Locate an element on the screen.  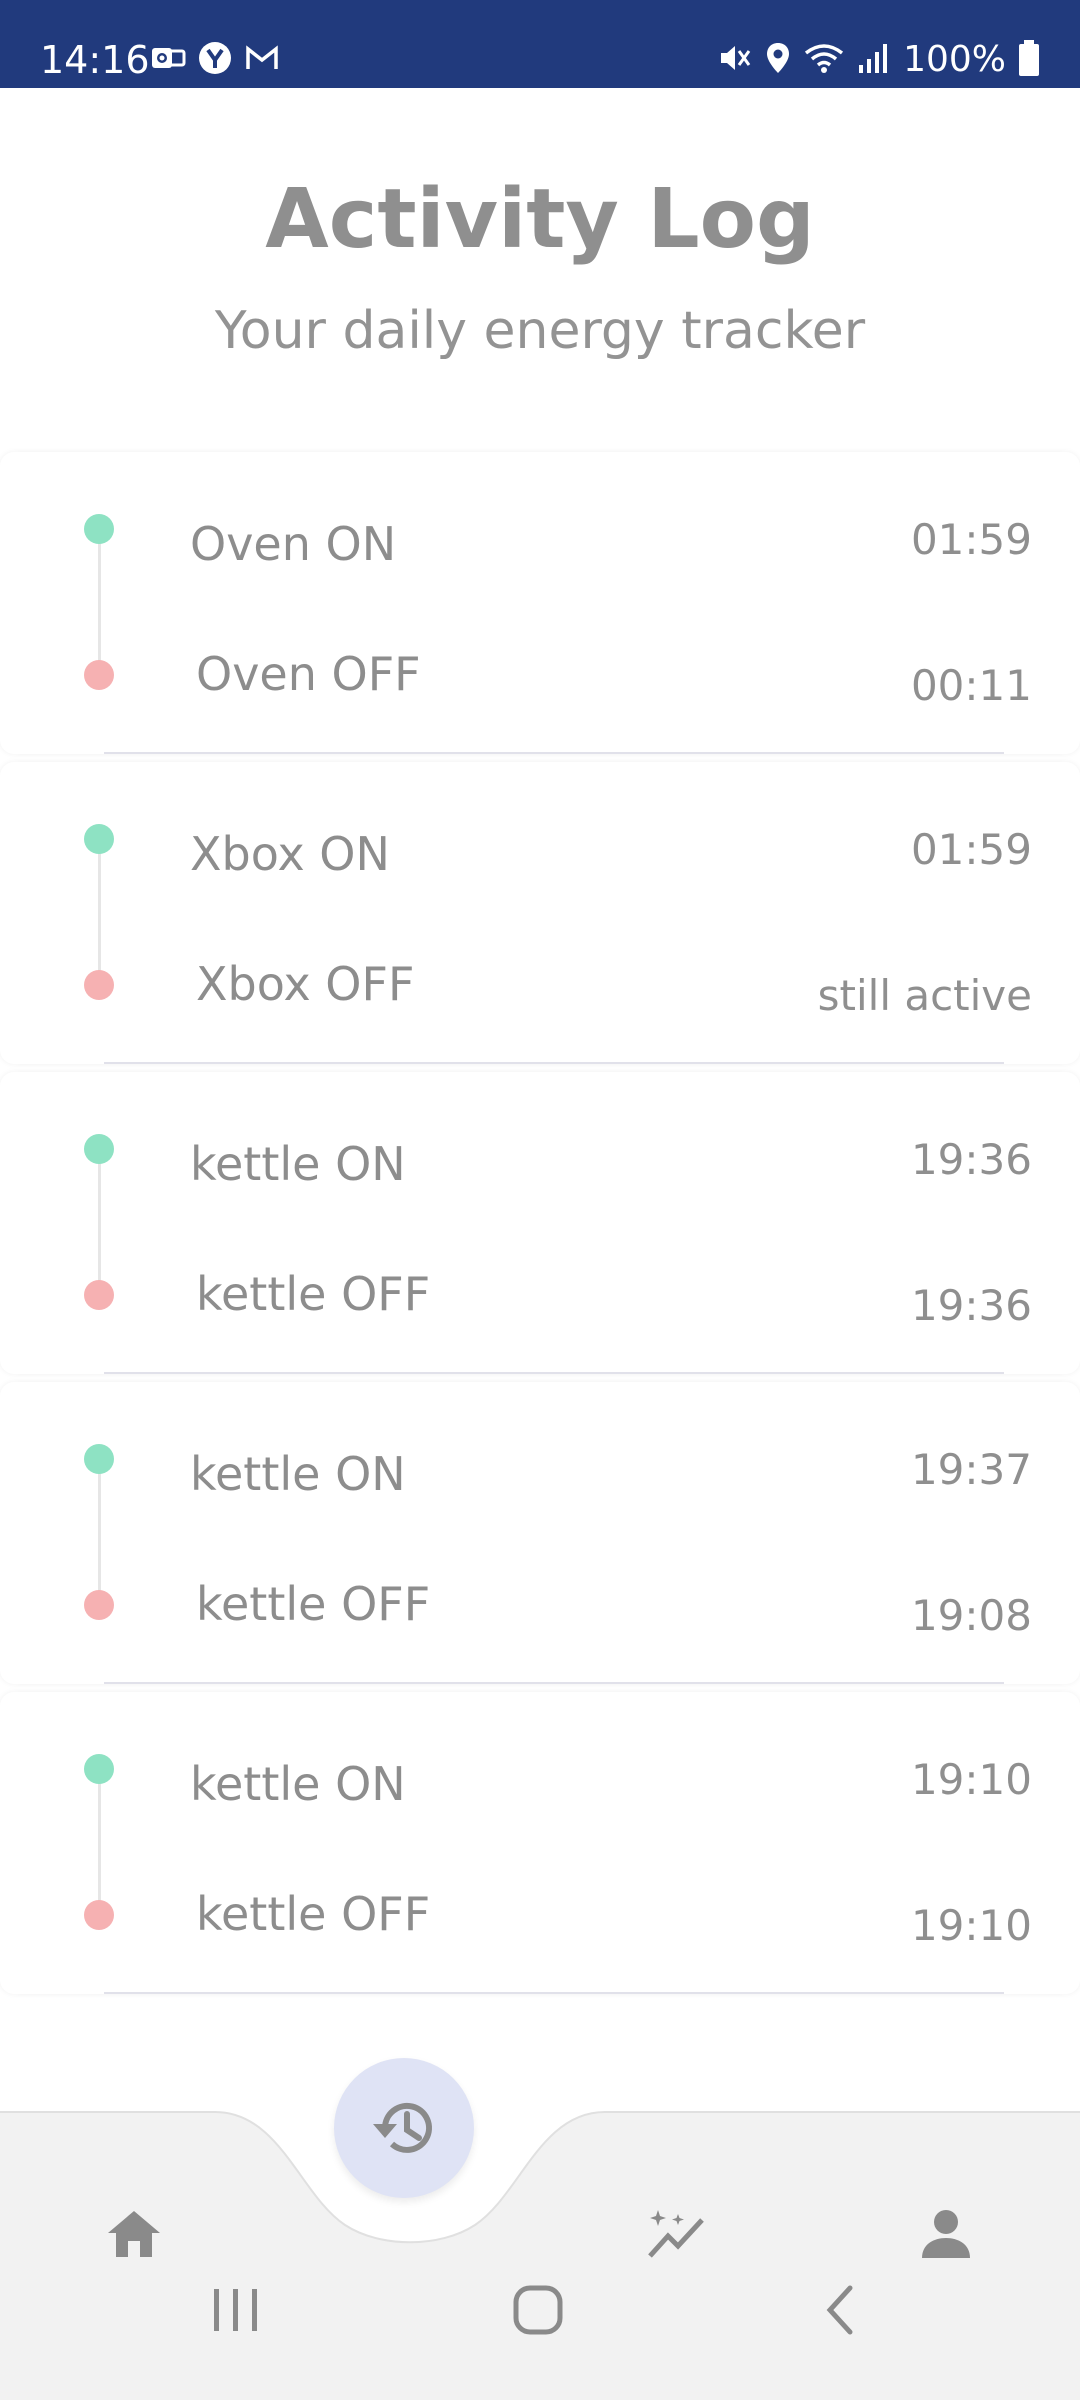
page-subtitle: Your daily energy tracker is located at coordinates (540, 331).